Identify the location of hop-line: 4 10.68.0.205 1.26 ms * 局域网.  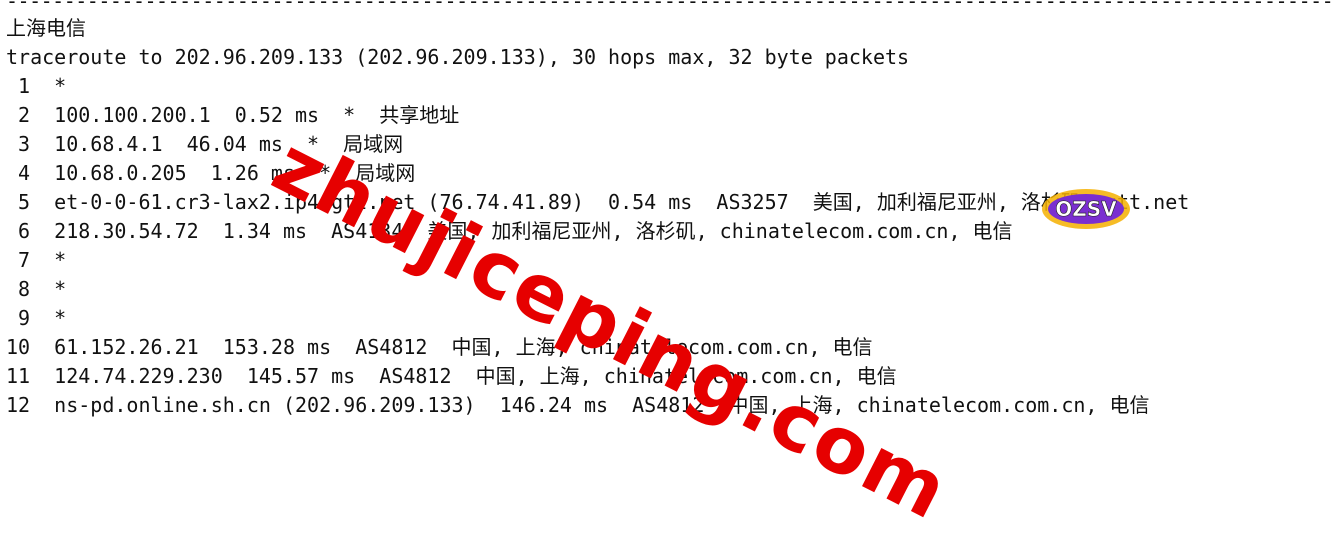
(211, 173).